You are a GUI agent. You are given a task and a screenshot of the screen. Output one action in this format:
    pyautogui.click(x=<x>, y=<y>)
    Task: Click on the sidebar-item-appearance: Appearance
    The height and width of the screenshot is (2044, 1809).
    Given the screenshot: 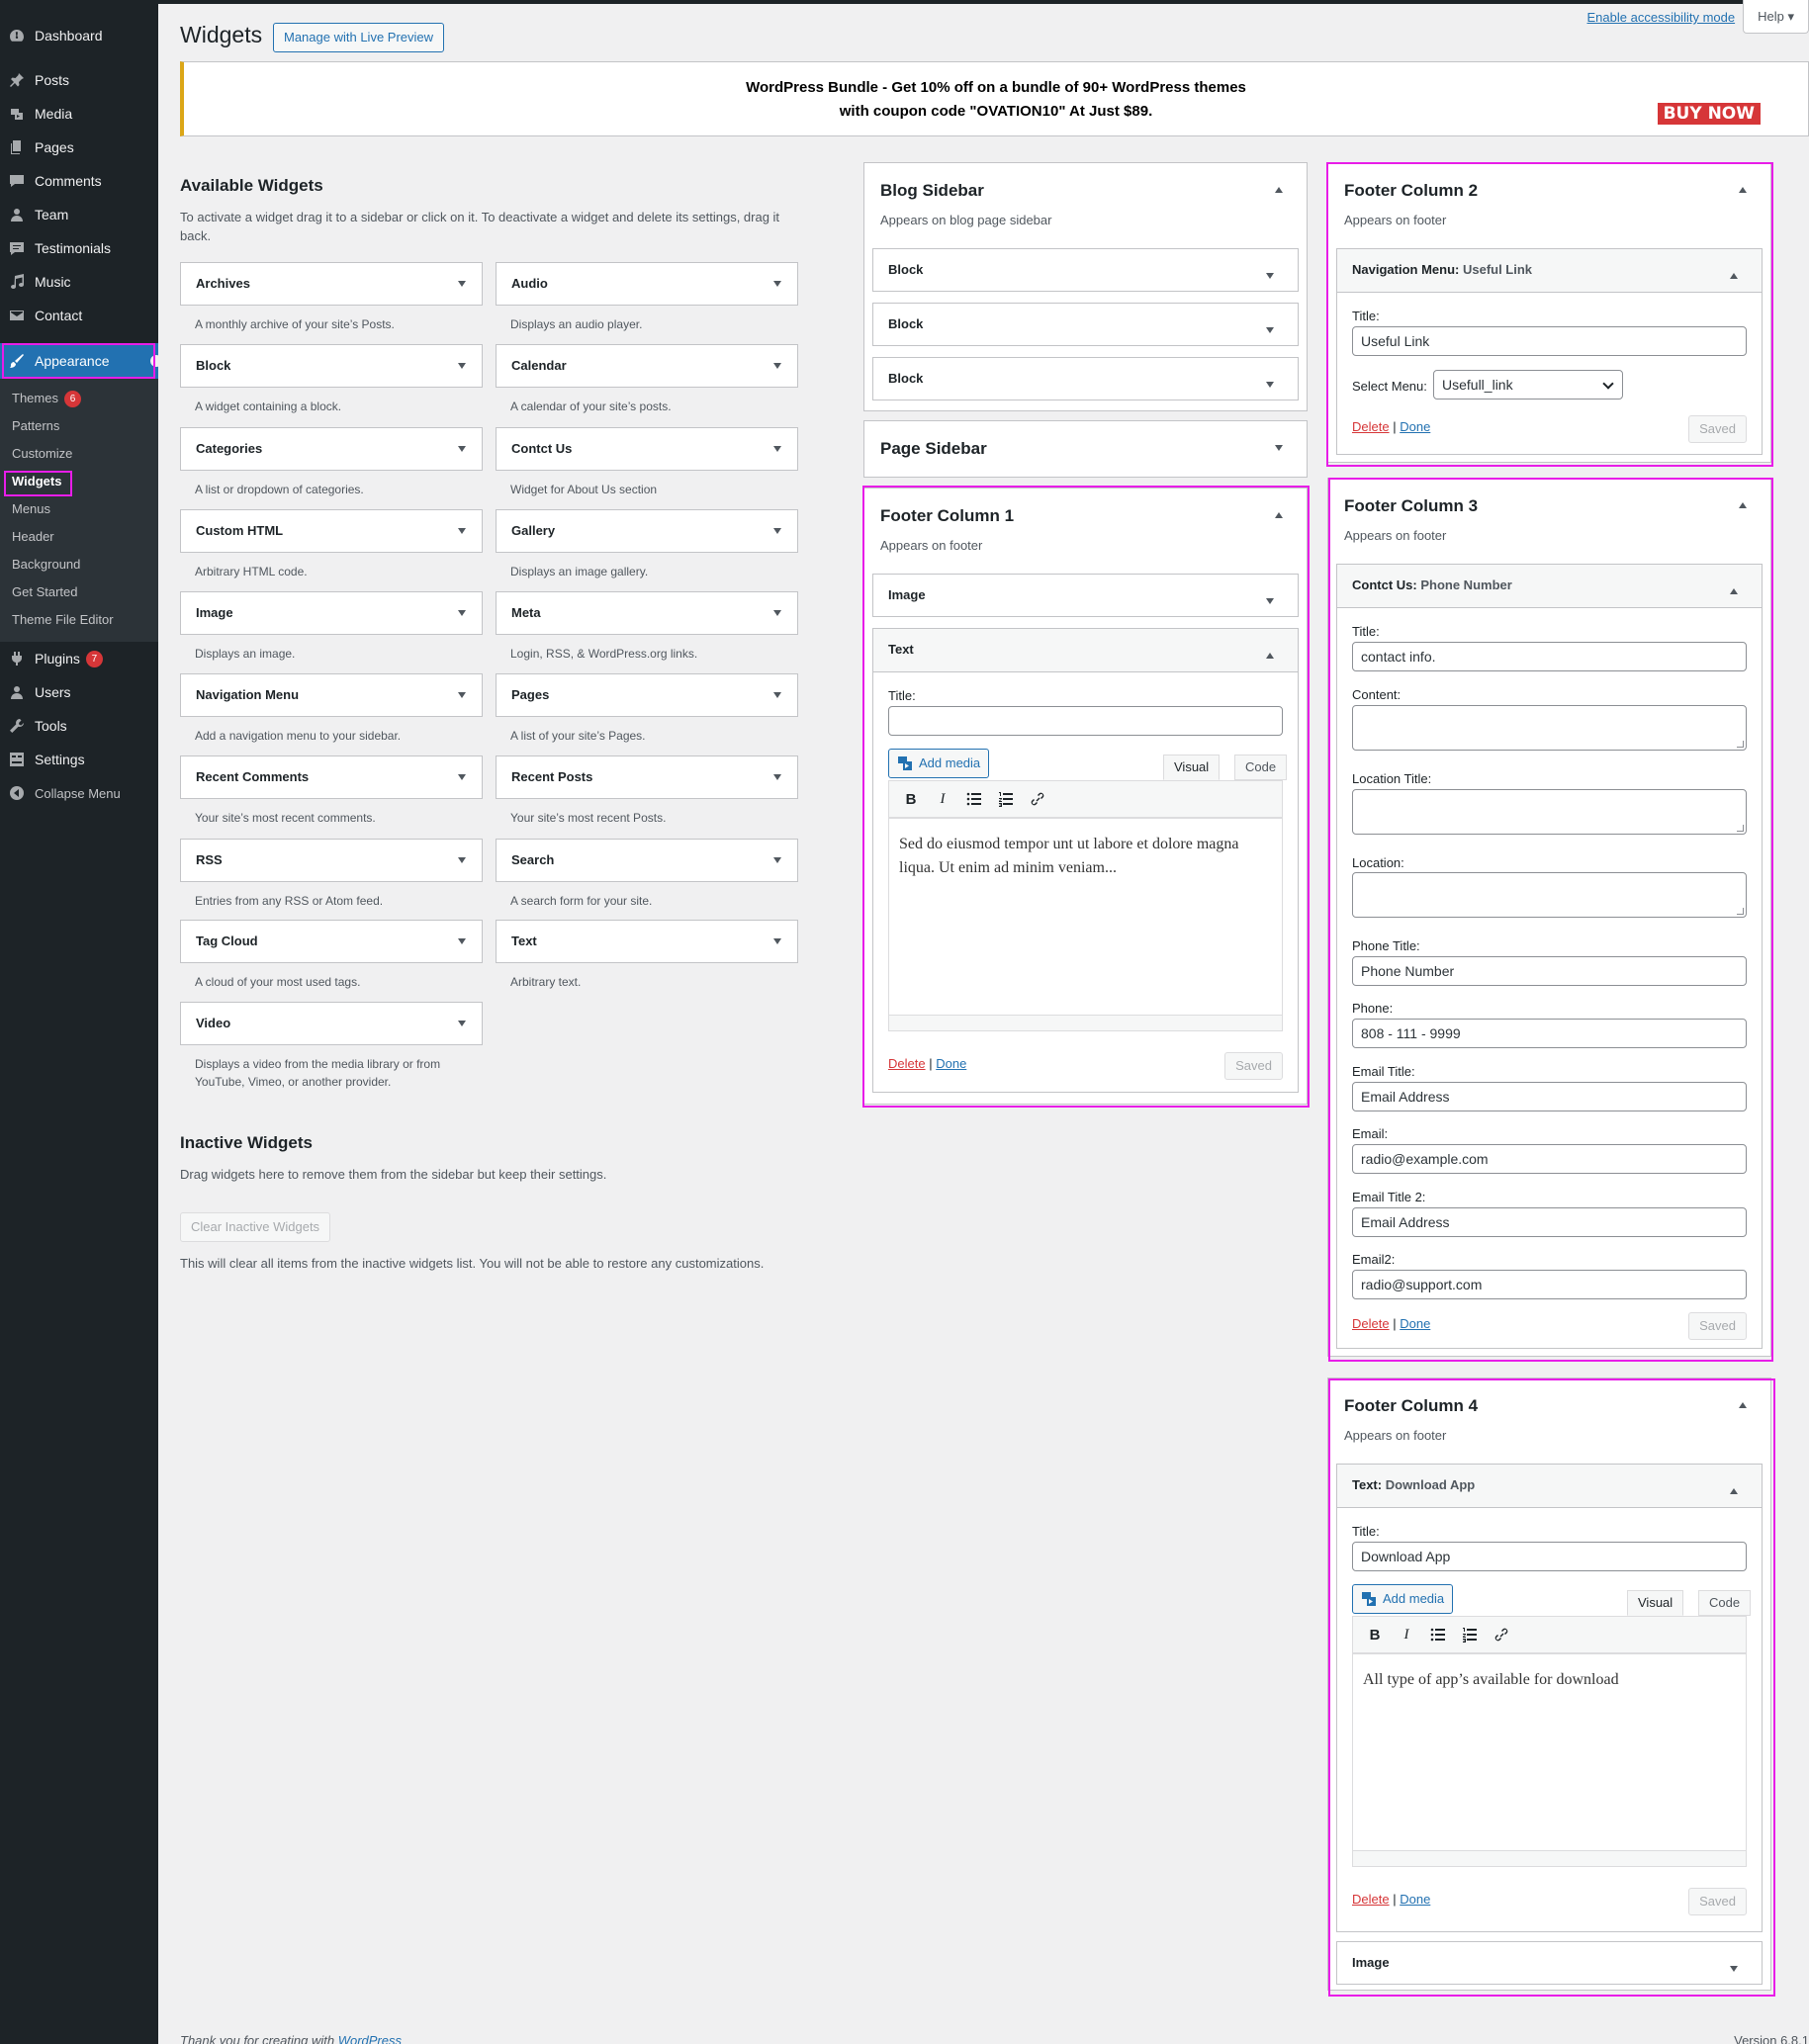 What is the action you would take?
    pyautogui.click(x=81, y=361)
    